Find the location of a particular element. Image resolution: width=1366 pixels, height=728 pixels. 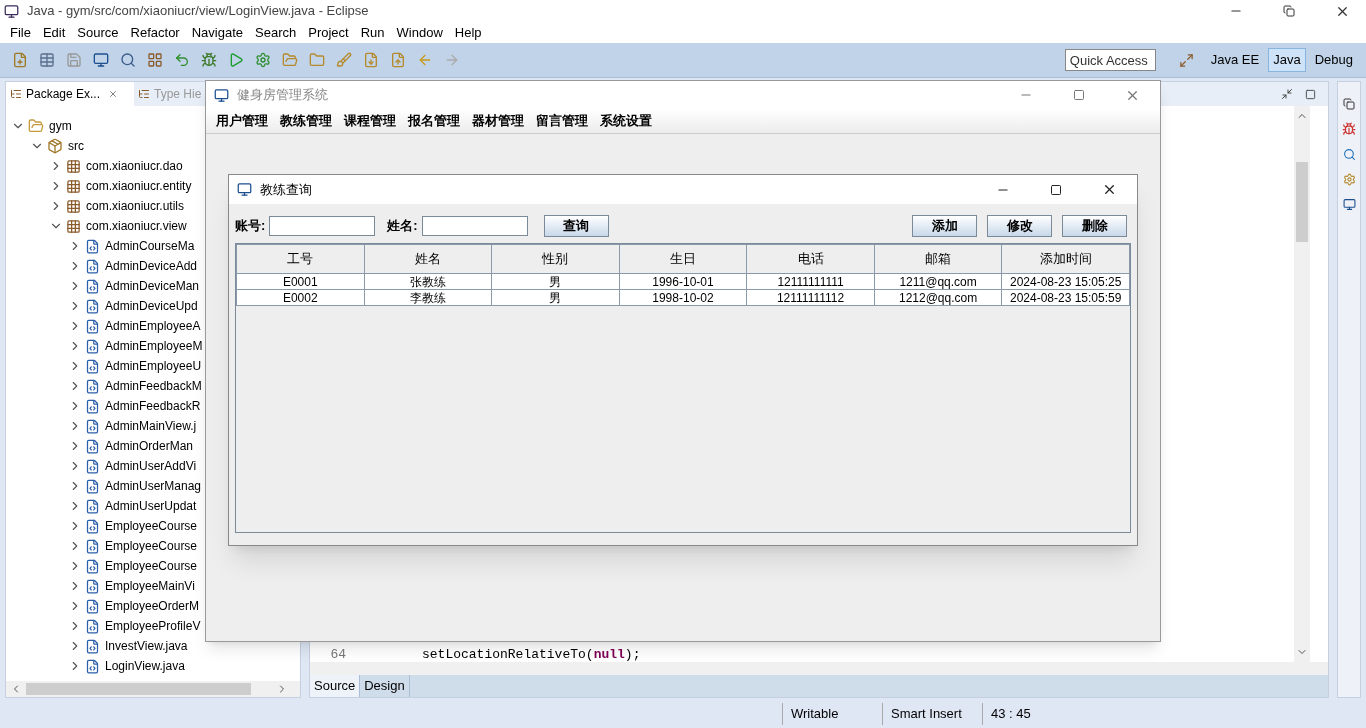

column-header: 添加时间 is located at coordinates (1065, 259).